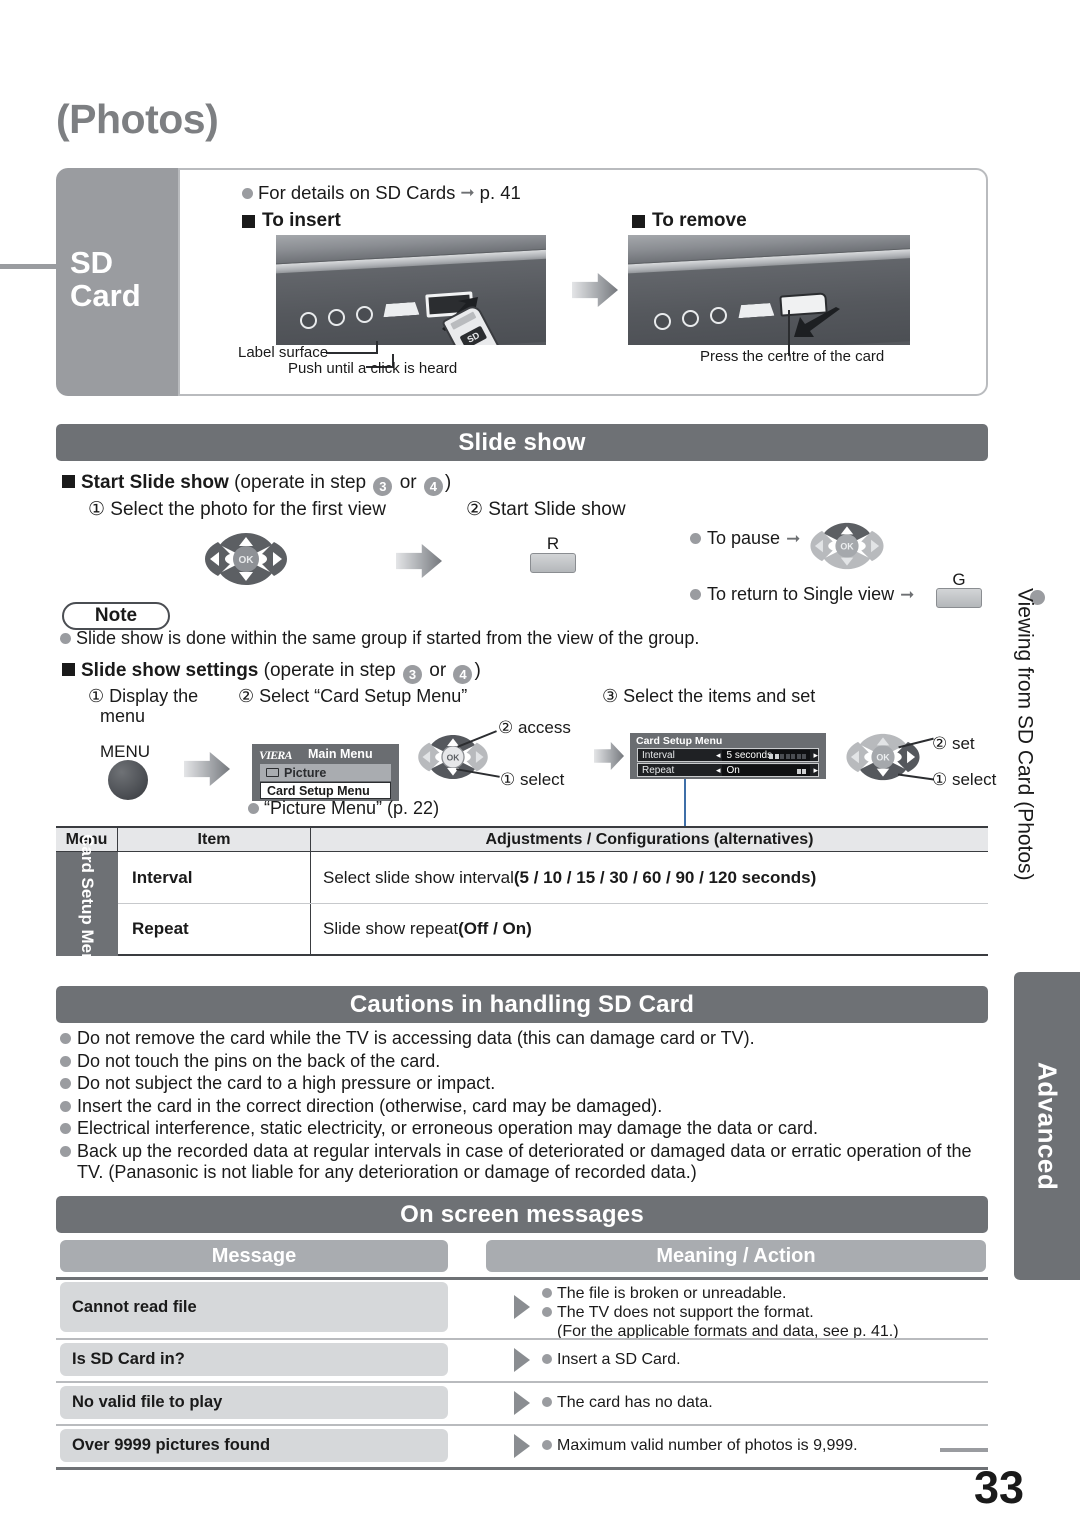 This screenshot has width=1080, height=1528. What do you see at coordinates (377, 347) in the screenshot?
I see `callout-line` at bounding box center [377, 347].